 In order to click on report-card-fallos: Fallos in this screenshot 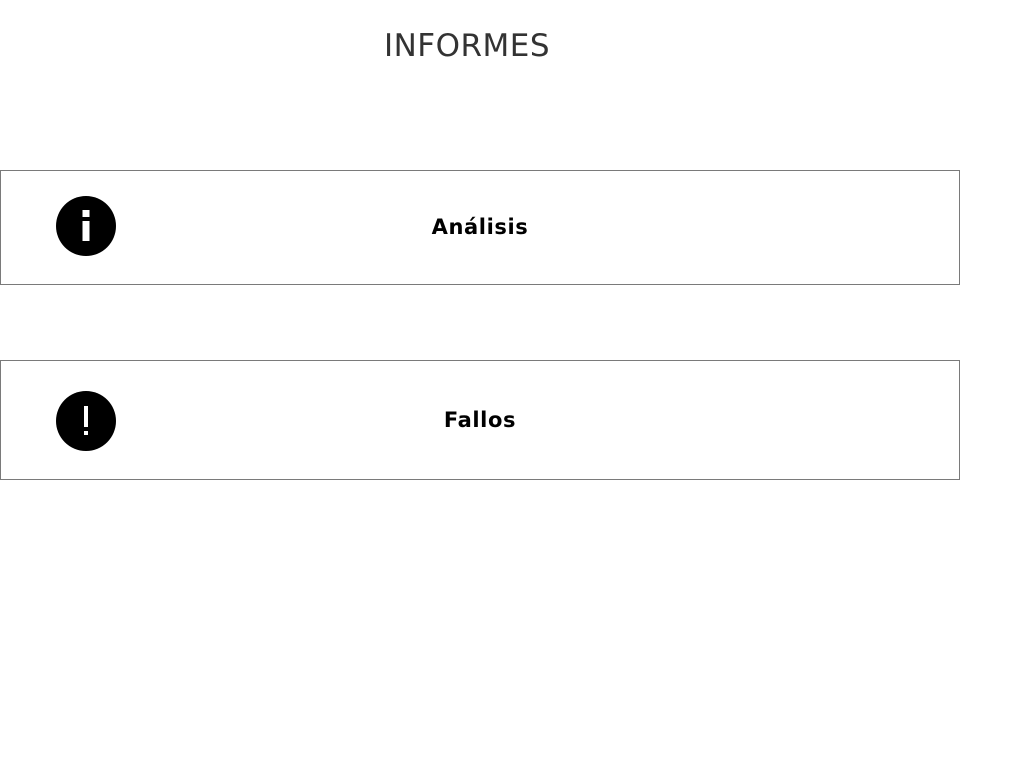, I will do `click(480, 420)`.